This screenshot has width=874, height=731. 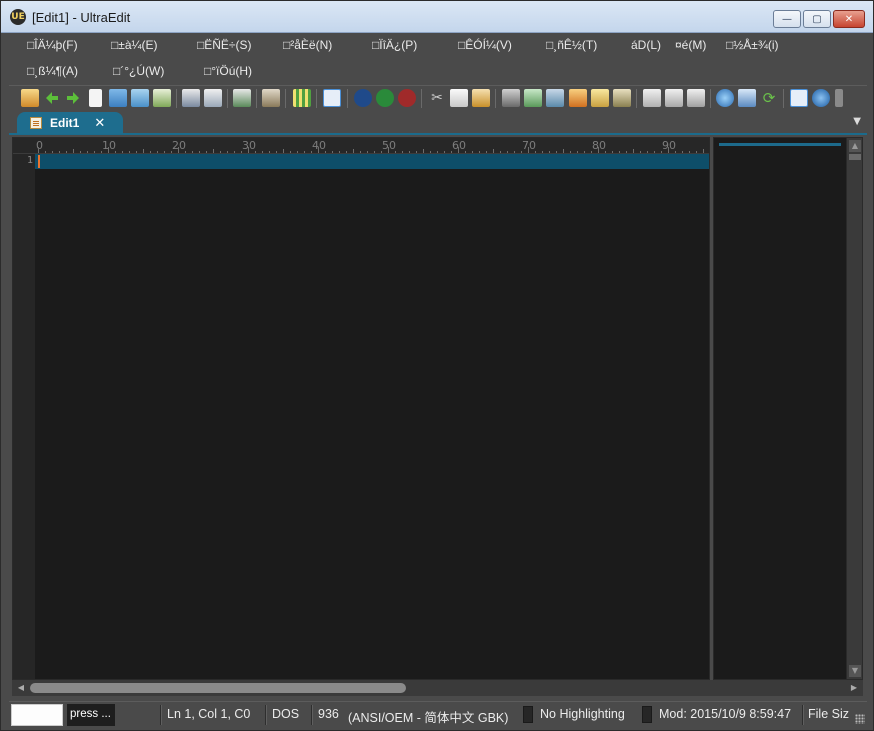 What do you see at coordinates (21, 688) in the screenshot?
I see `scroll-left-icon: ◀` at bounding box center [21, 688].